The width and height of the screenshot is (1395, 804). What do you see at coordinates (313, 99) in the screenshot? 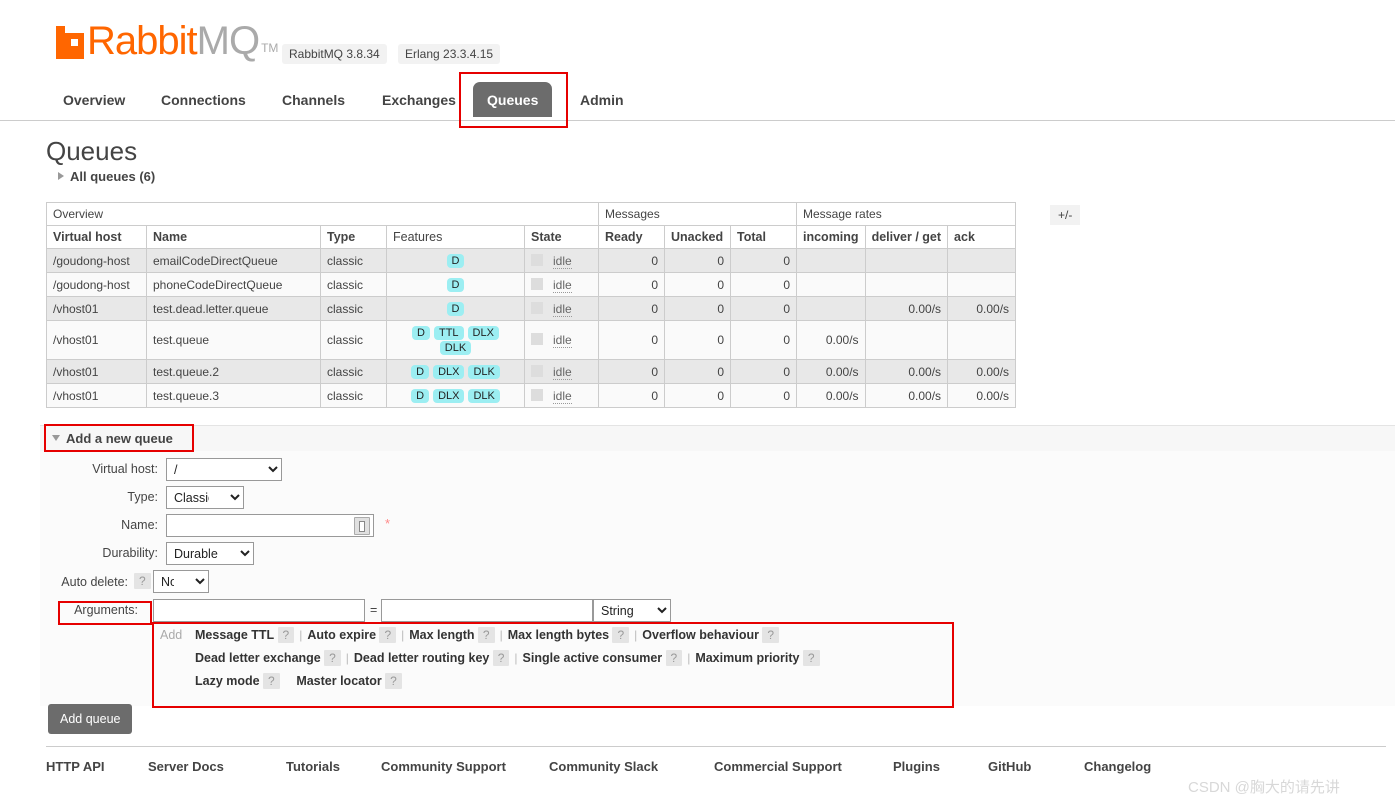
I see `nav-tab-channels: Channels` at bounding box center [313, 99].